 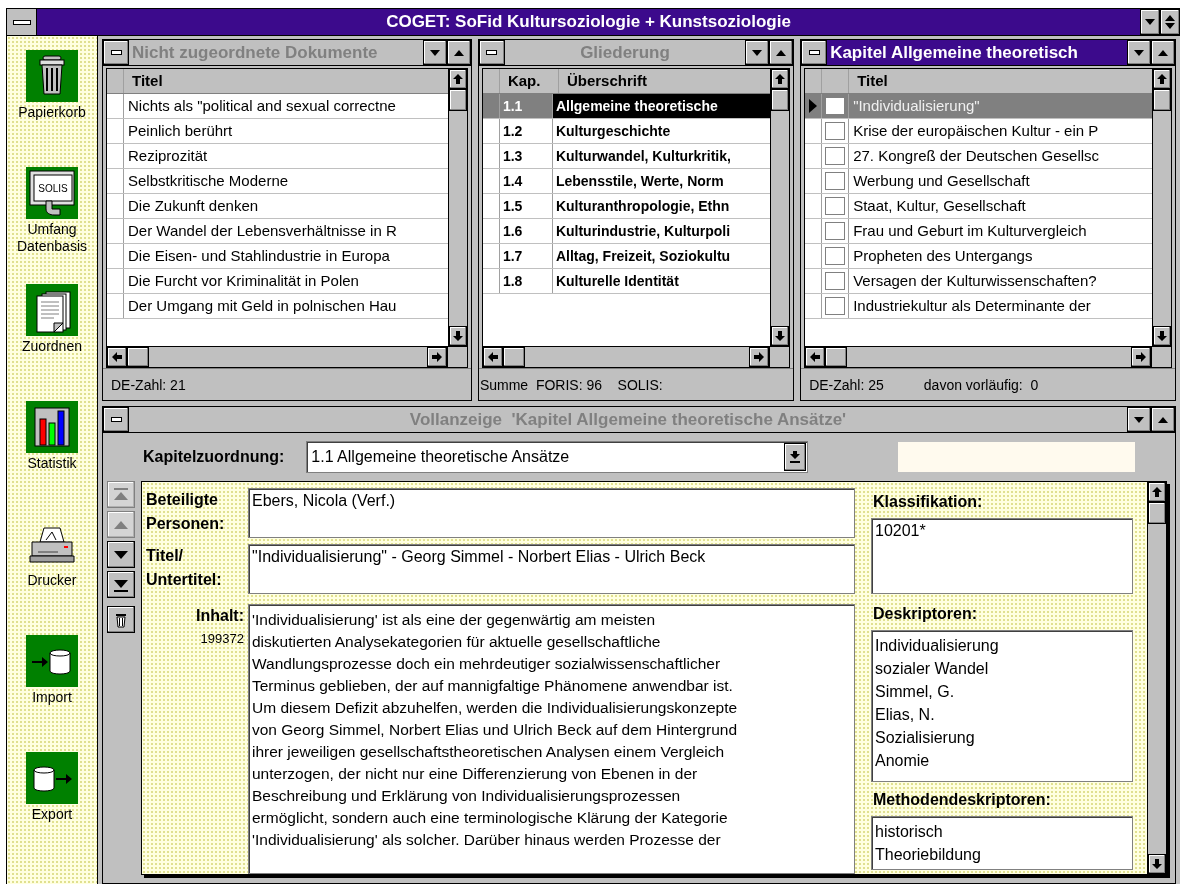 I want to click on next-record-button, so click(x=121, y=554).